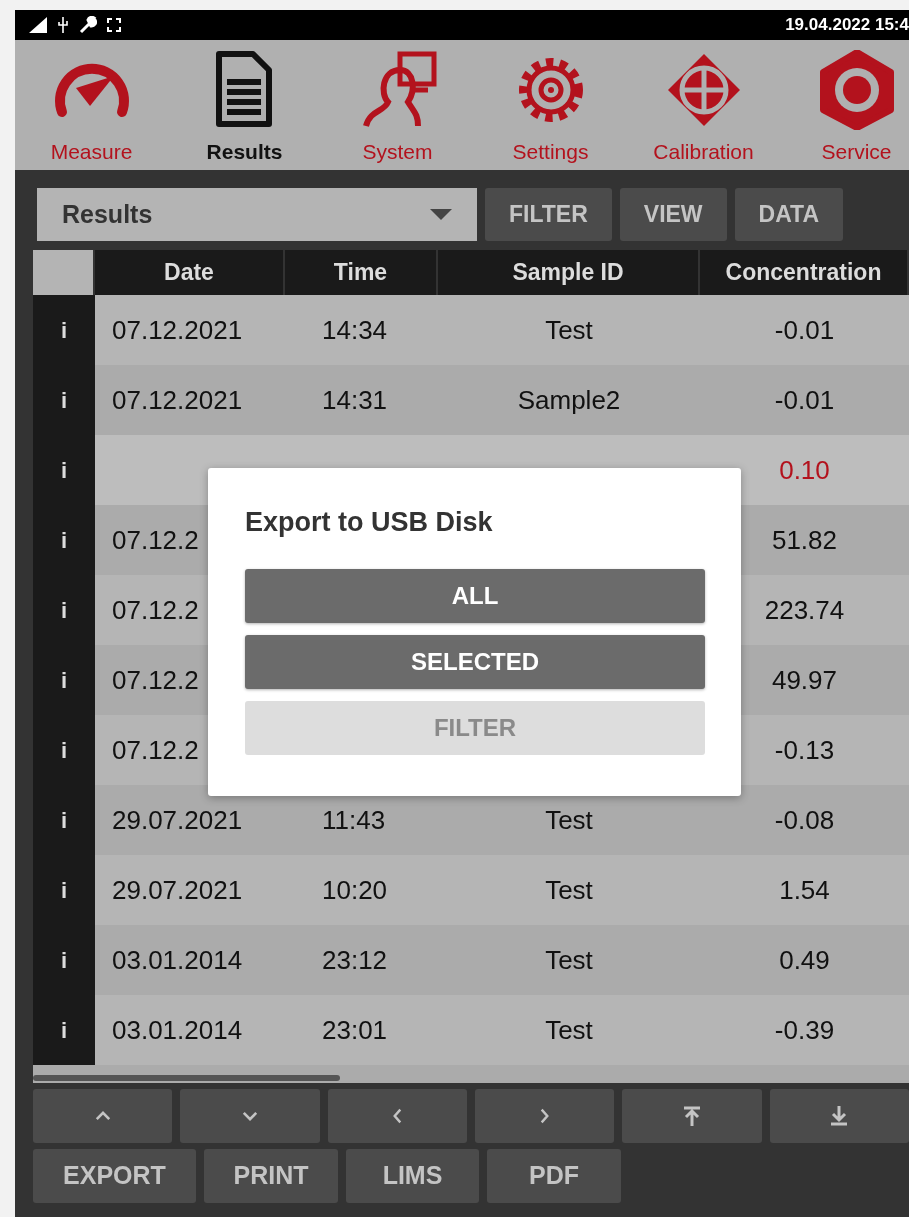 The height and width of the screenshot is (1217, 909). I want to click on chevron-up-icon, so click(102, 1116).